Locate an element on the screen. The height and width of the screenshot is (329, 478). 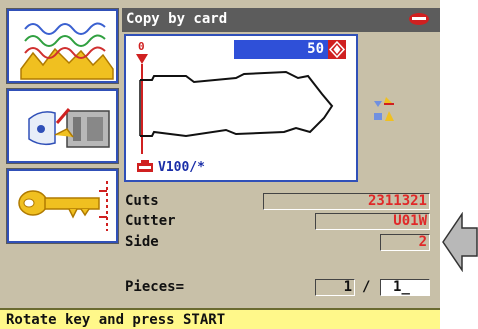
side-field: 2 is located at coordinates (405, 242).